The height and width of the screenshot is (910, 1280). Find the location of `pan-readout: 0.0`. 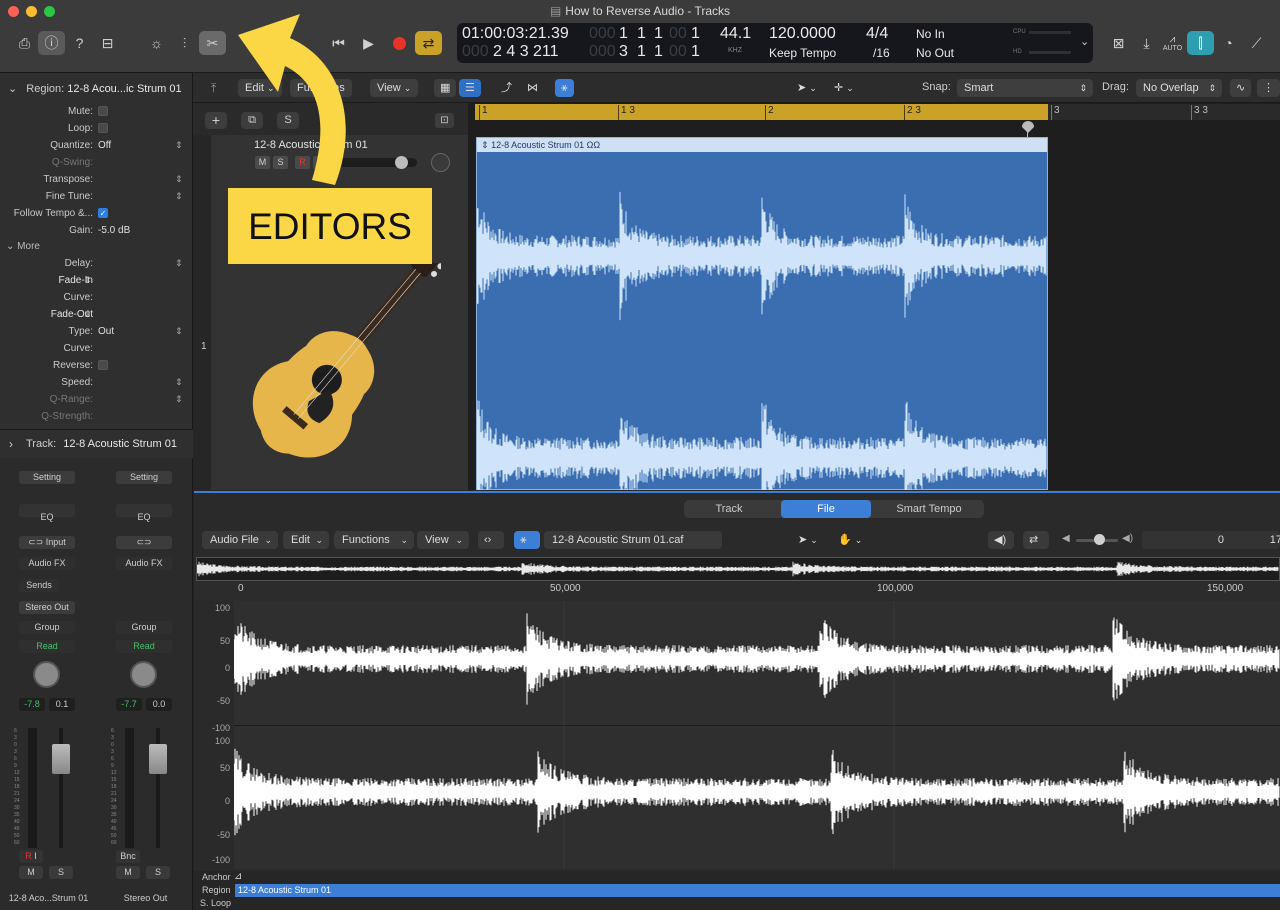

pan-readout: 0.0 is located at coordinates (159, 704).